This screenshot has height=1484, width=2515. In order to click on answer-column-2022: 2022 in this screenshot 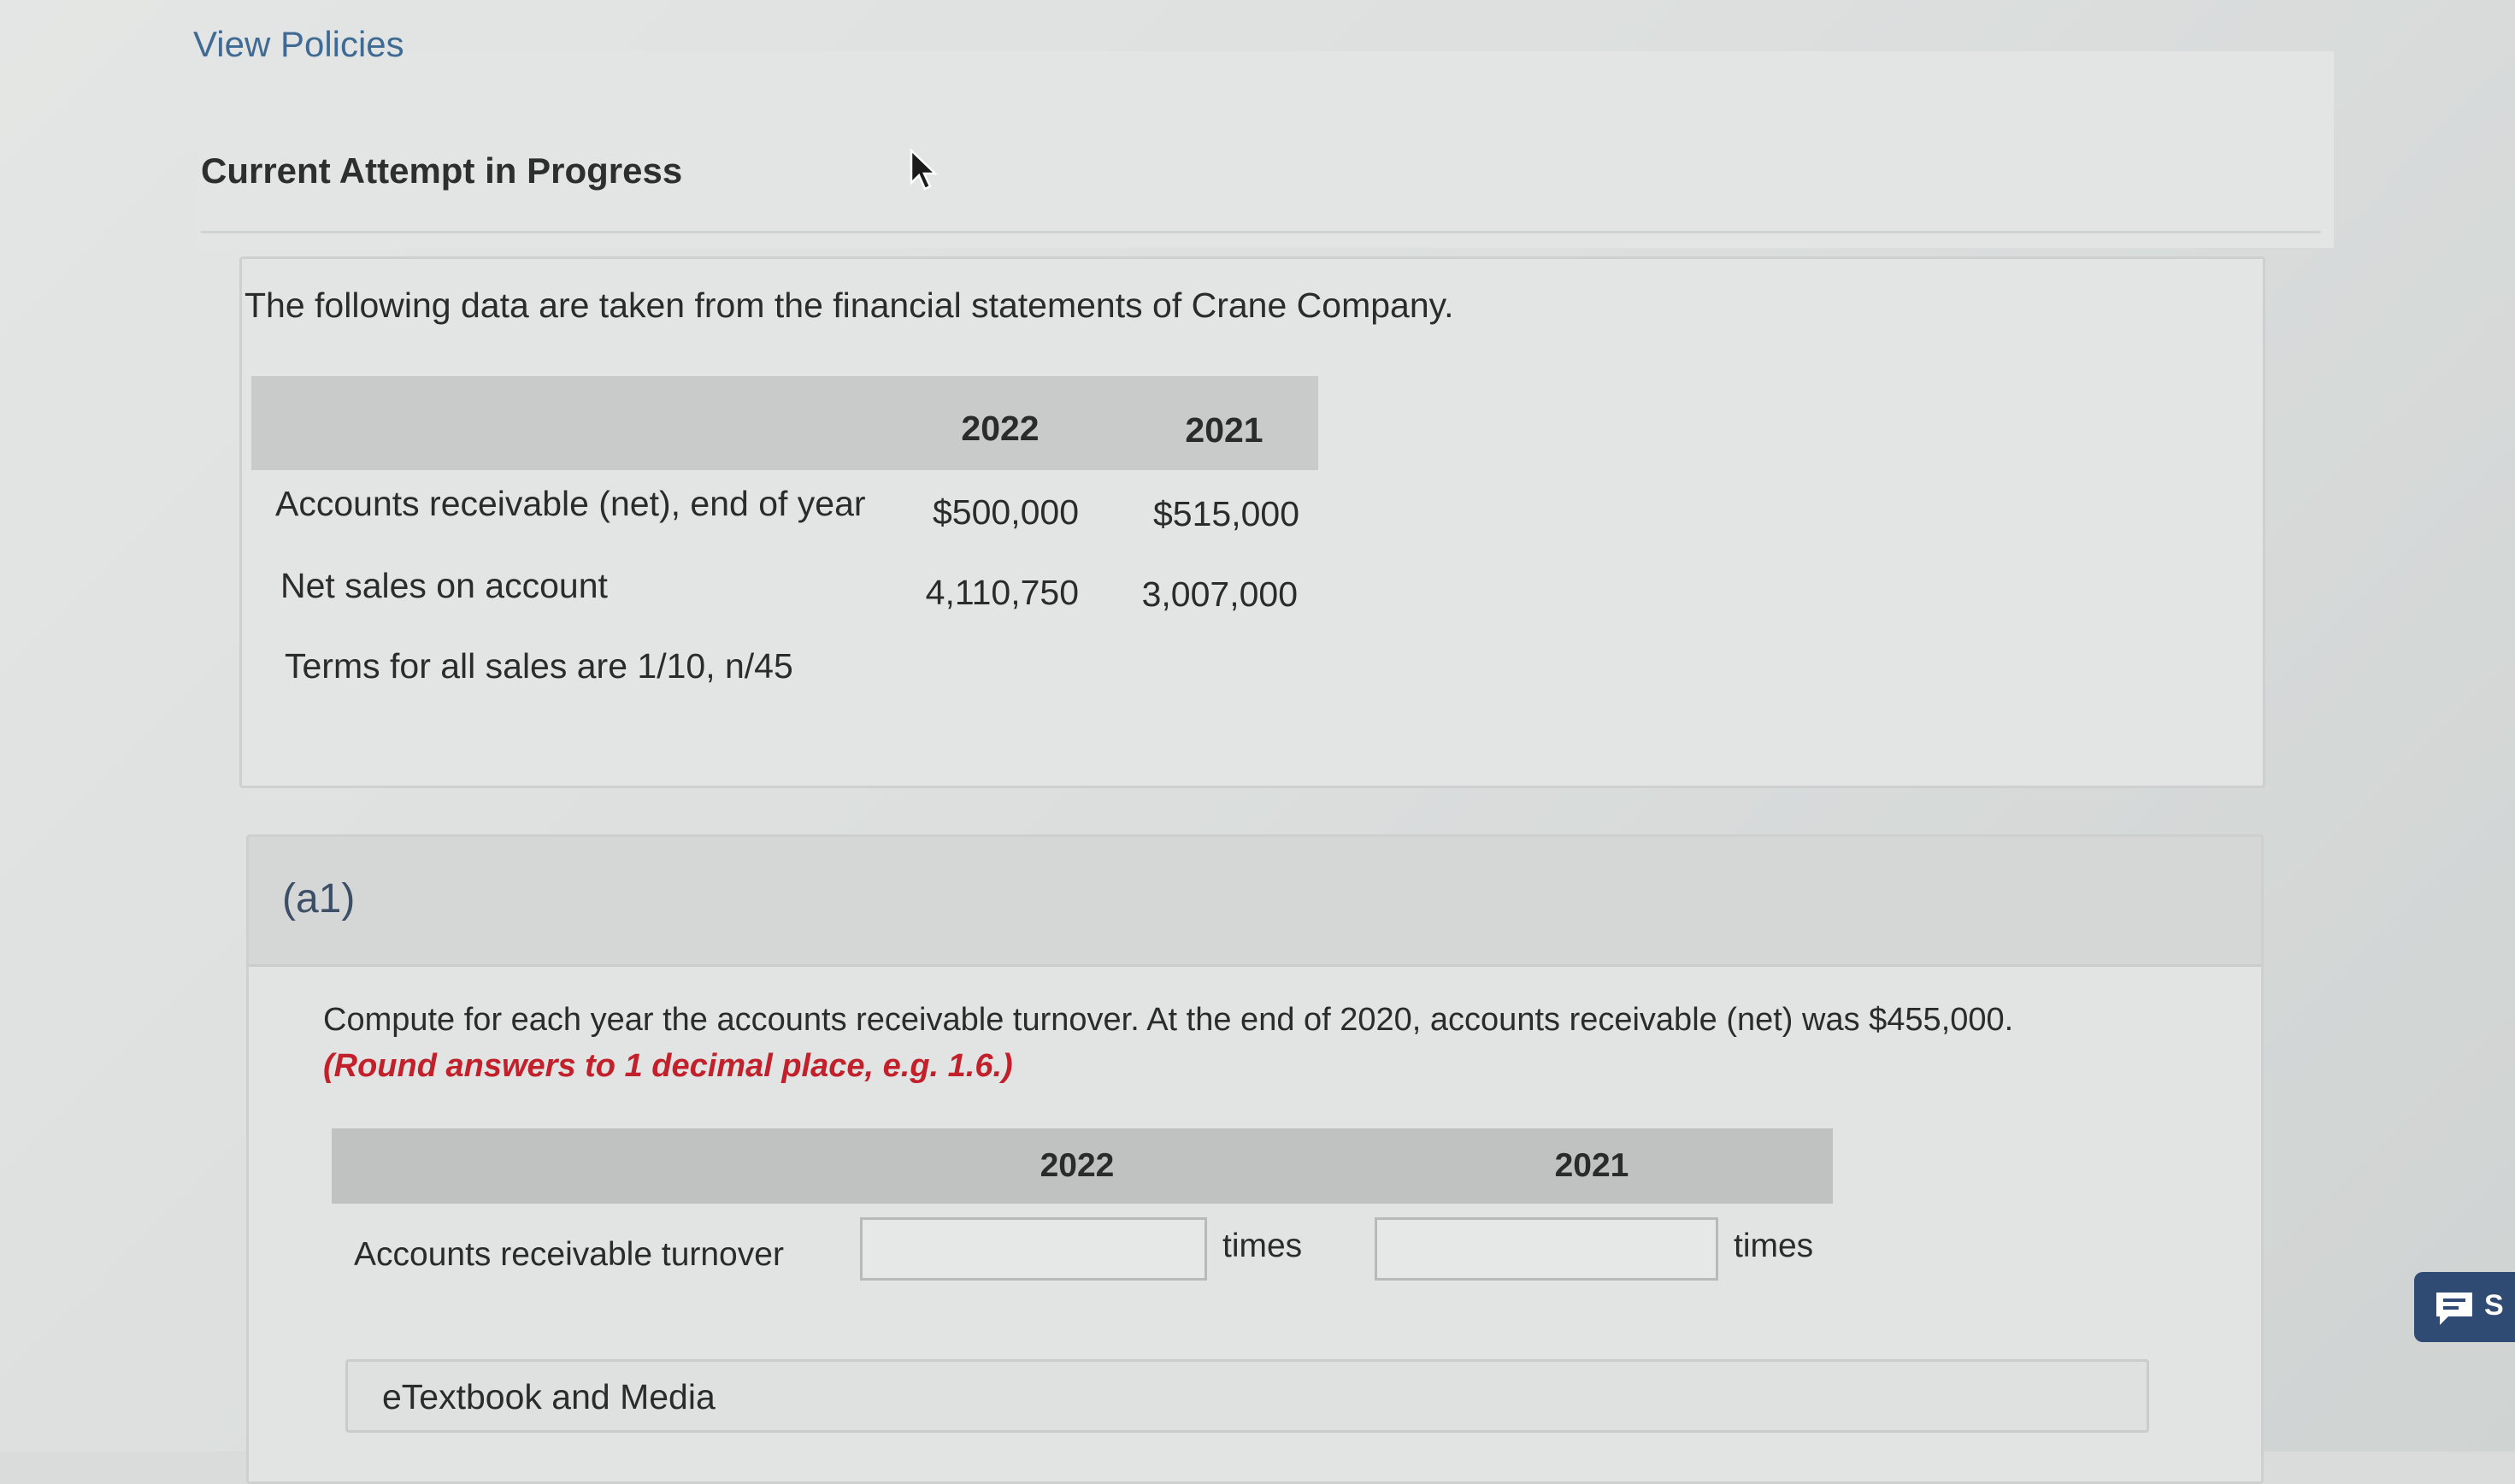, I will do `click(1077, 1165)`.